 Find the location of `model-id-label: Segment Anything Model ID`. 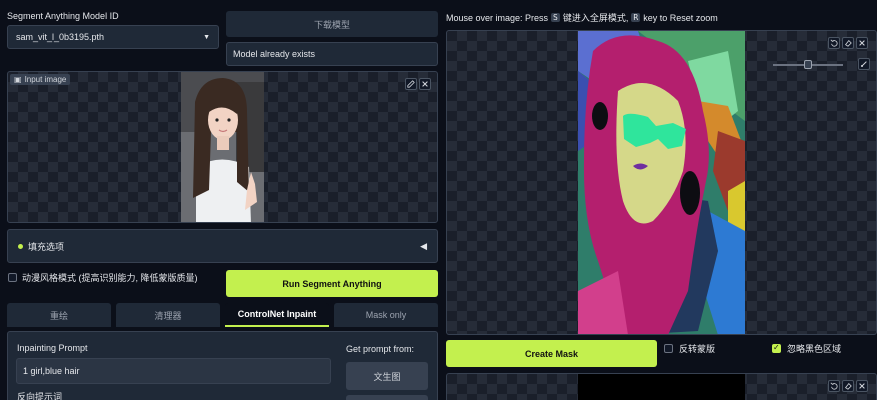

model-id-label: Segment Anything Model ID is located at coordinates (63, 16).